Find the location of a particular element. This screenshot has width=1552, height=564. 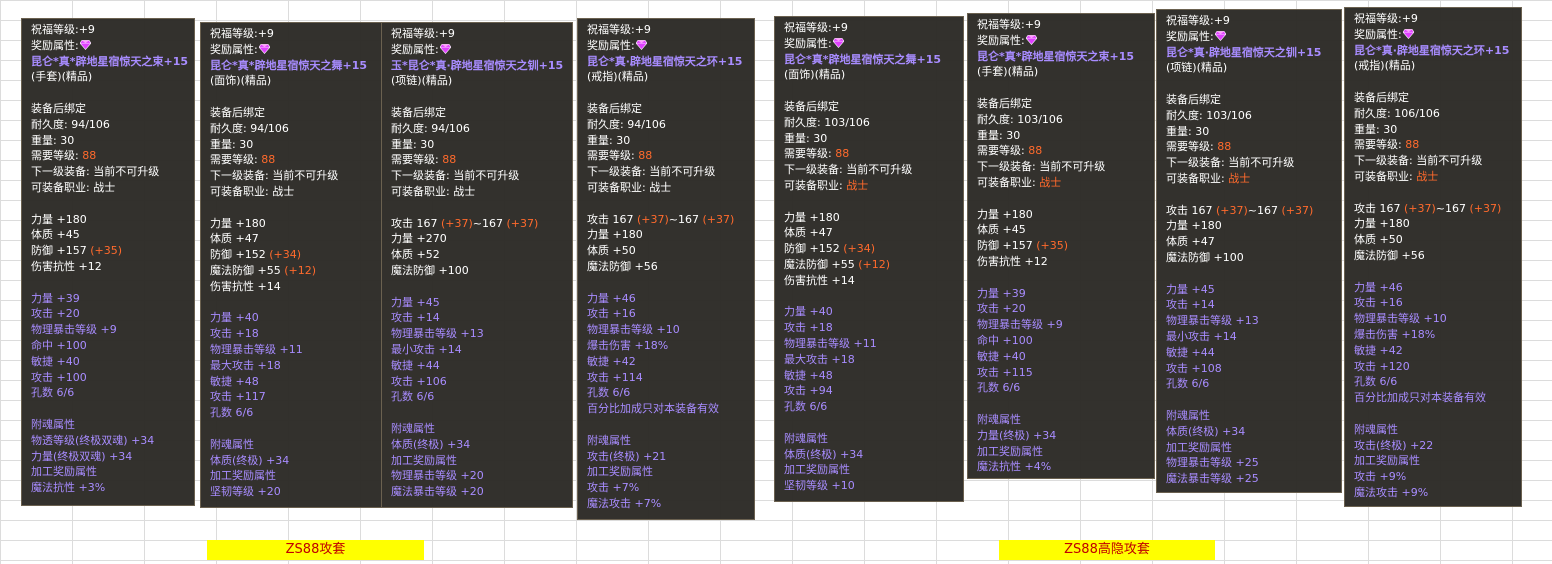

stat-text: 攻击 +114 is located at coordinates (615, 377).